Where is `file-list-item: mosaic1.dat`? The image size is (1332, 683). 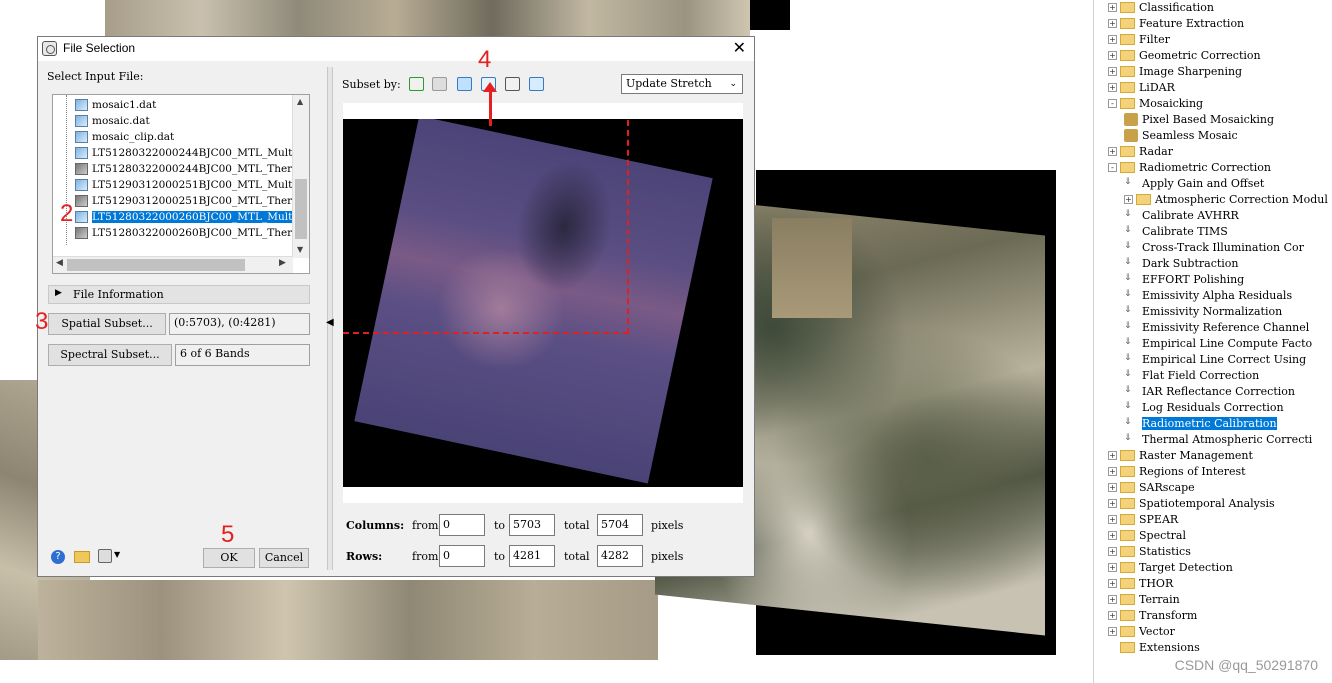
file-list-item: mosaic1.dat is located at coordinates (115, 104).